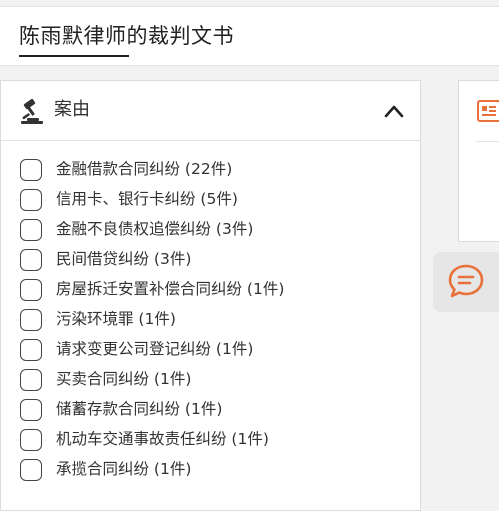 Image resolution: width=499 pixels, height=511 pixels. I want to click on document-icon, so click(487, 111).